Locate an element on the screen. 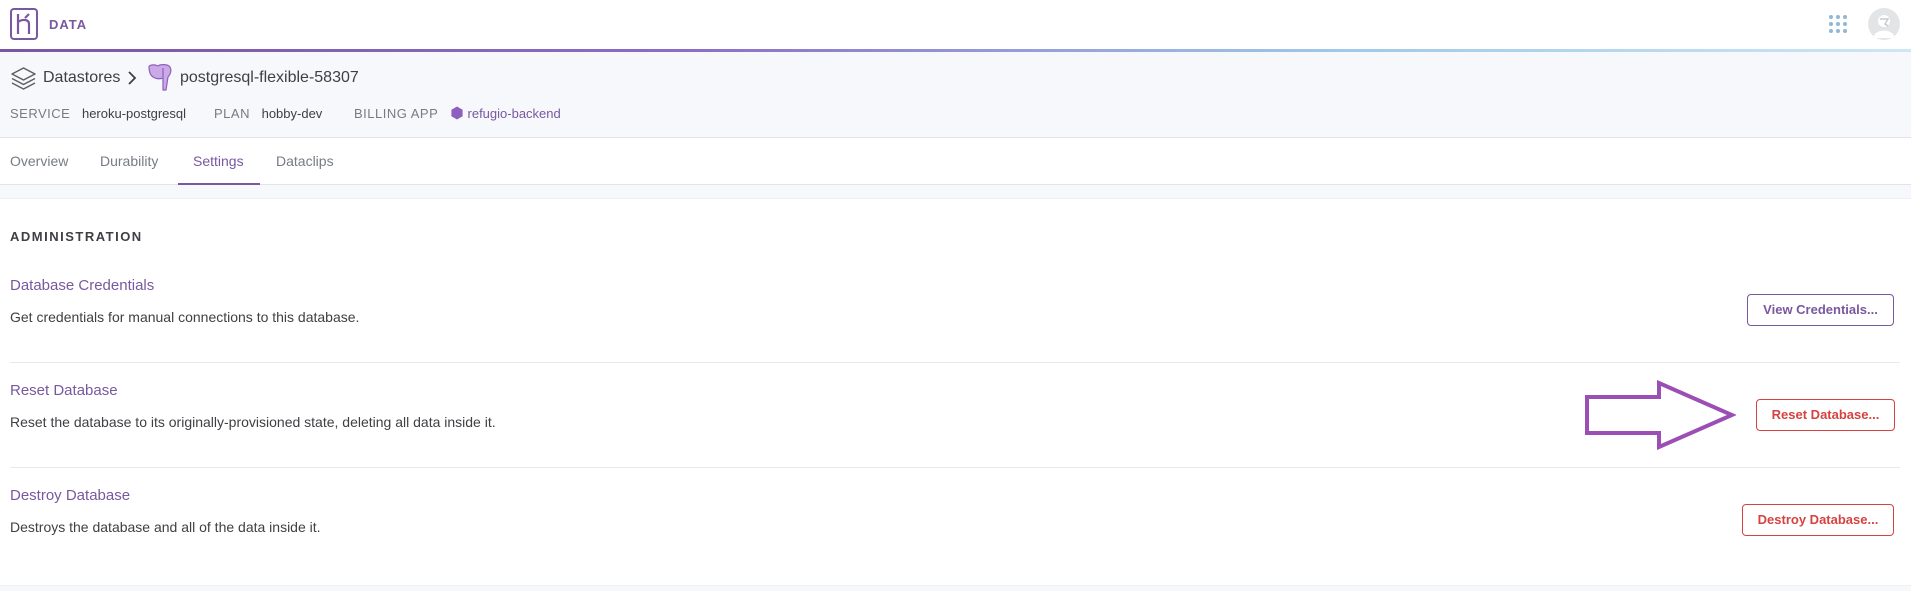  user-avatar-icon is located at coordinates (1884, 24).